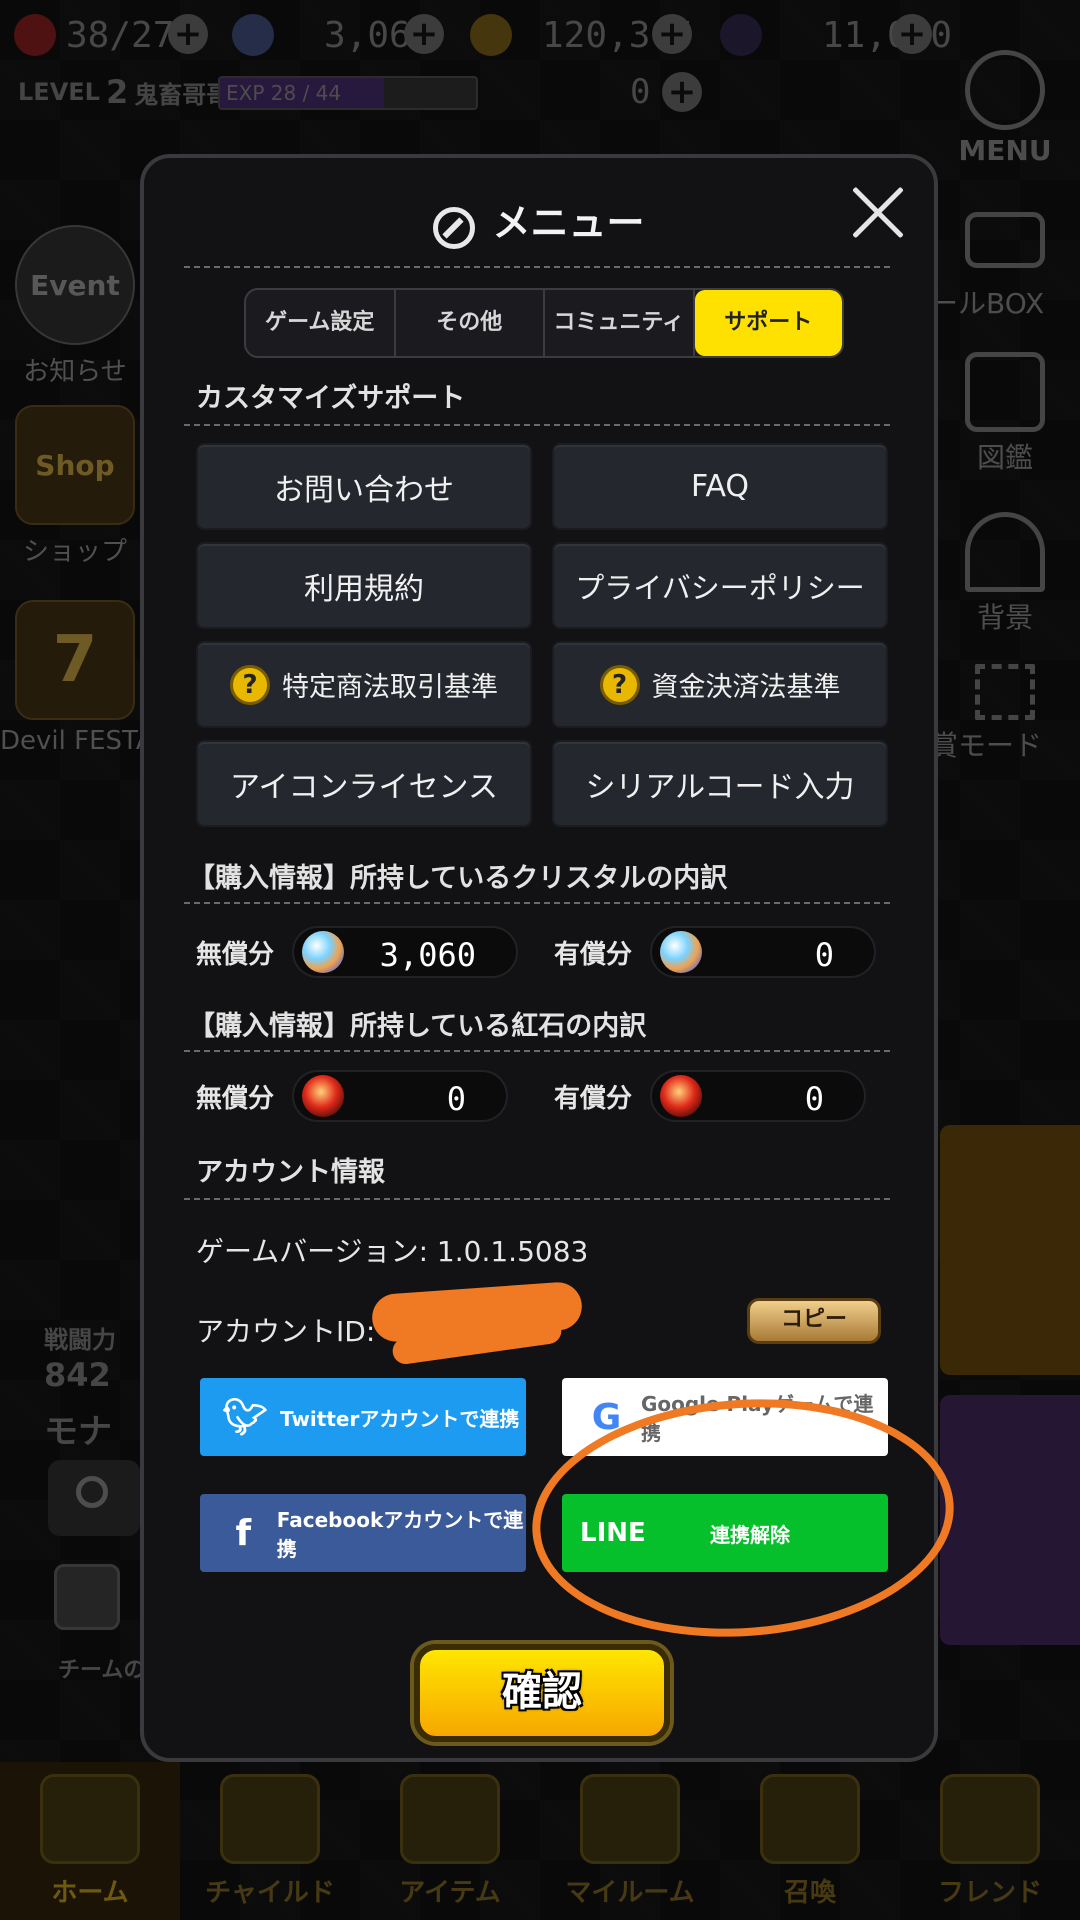  Describe the element at coordinates (290, 1172) in the screenshot. I see `account-info-heading: アカウント情報` at that location.